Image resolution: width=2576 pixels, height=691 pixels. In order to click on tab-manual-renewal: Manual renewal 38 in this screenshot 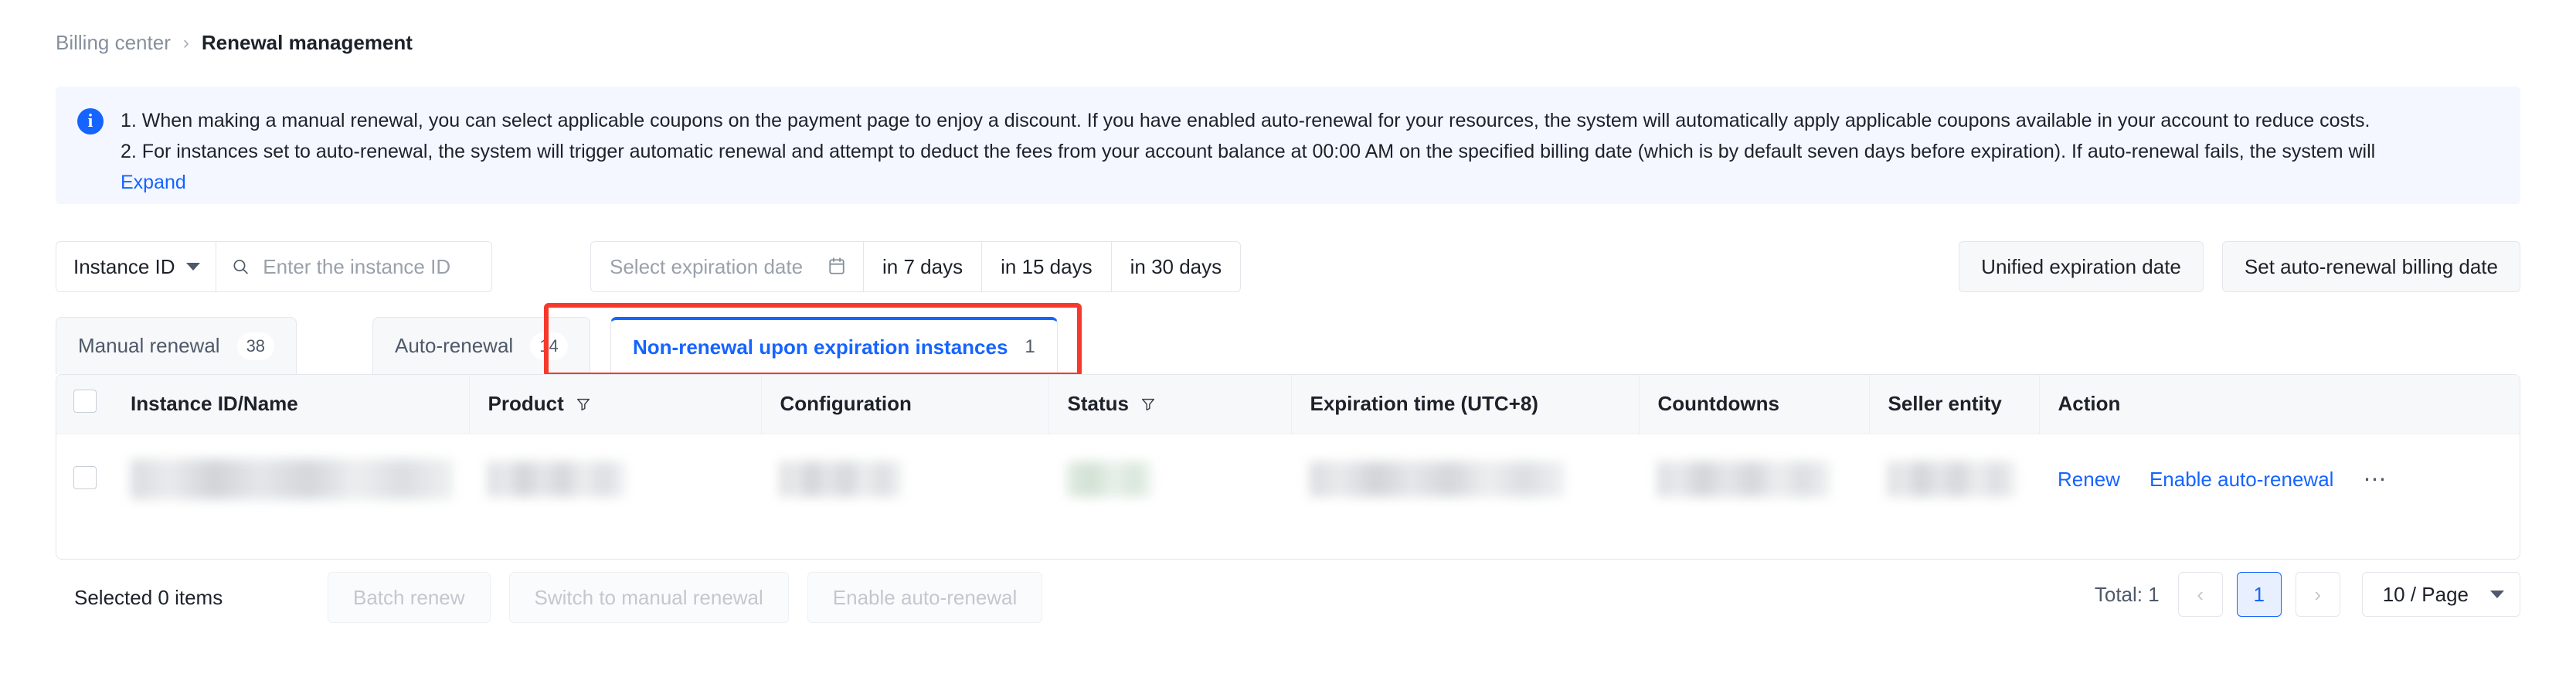, I will do `click(176, 345)`.